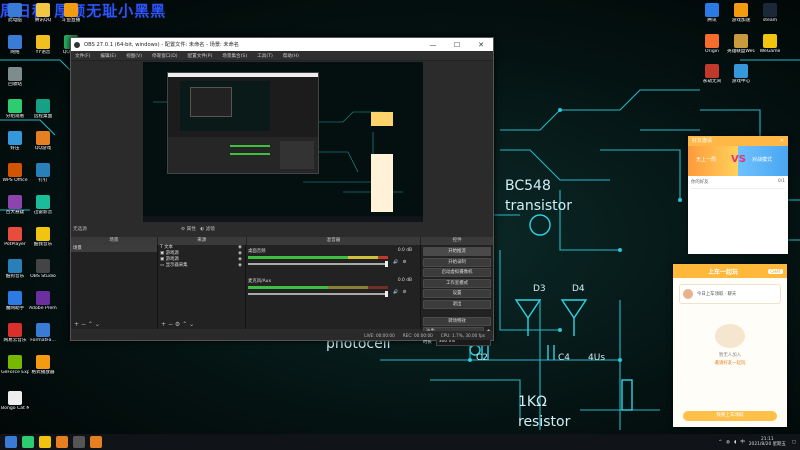 This screenshot has height=450, width=800. I want to click on desktop-icon: 分组观看, so click(15, 109).